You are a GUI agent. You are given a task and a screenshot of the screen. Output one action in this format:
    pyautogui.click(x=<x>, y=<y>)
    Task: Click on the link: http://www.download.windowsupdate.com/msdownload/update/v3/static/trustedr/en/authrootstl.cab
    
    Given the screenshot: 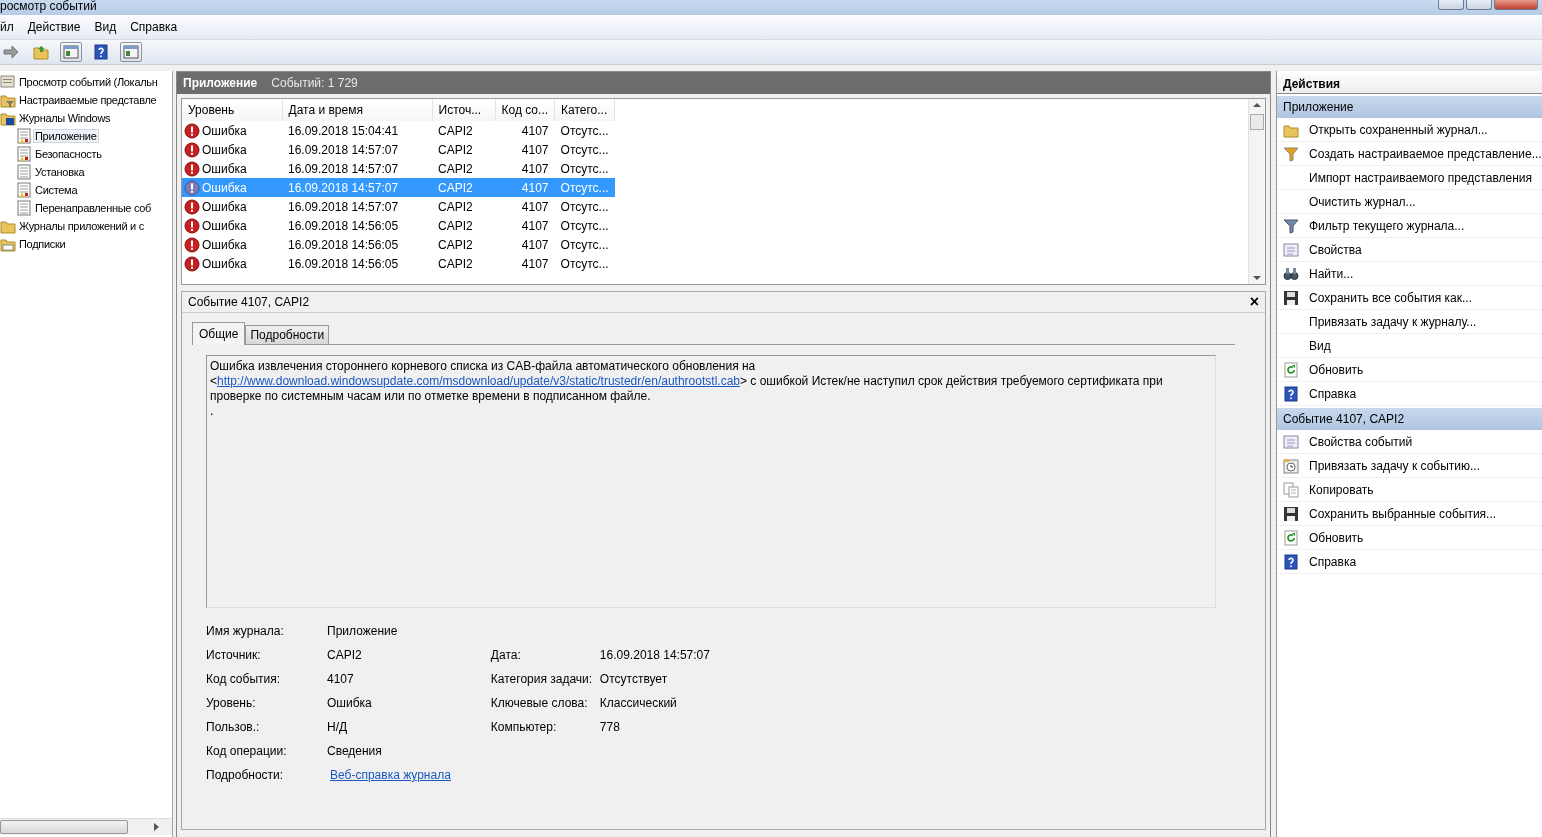 What is the action you would take?
    pyautogui.click(x=478, y=381)
    